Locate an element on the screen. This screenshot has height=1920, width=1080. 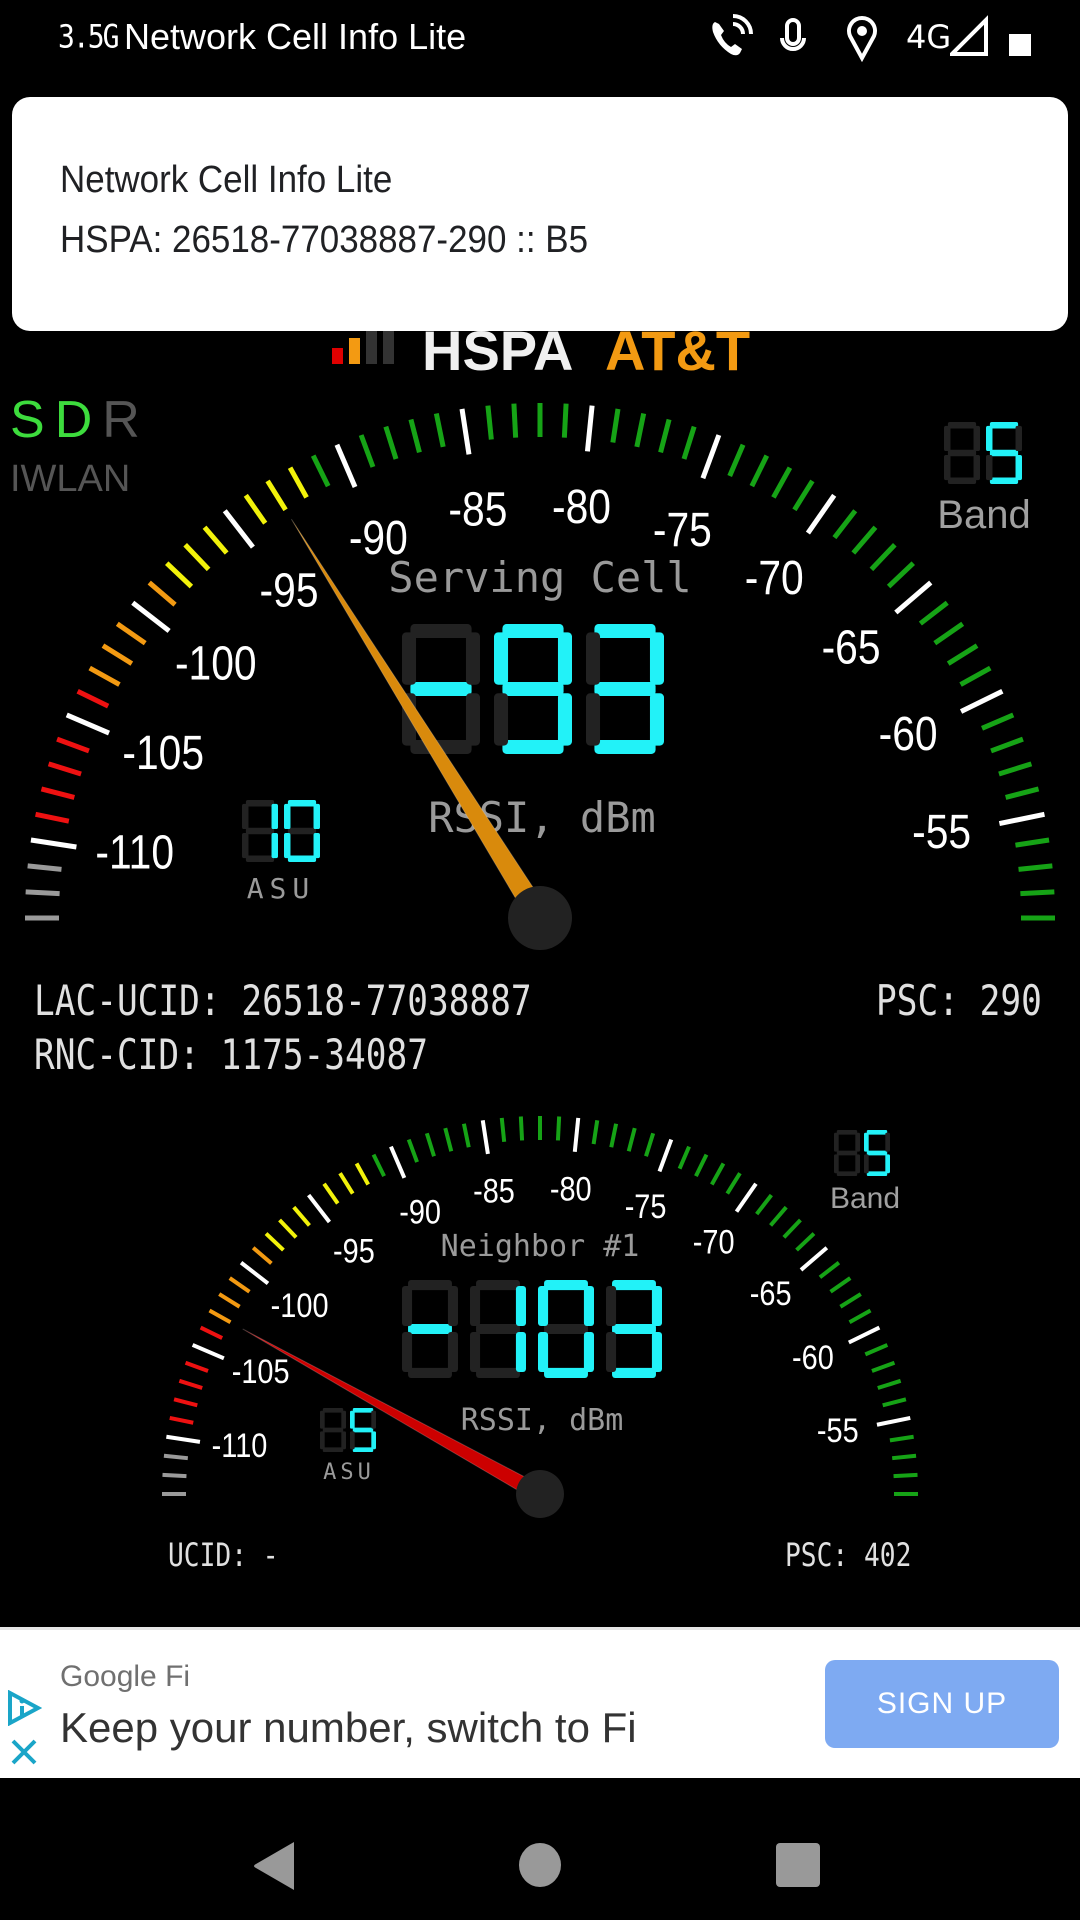
back-button is located at coordinates (275, 1866).